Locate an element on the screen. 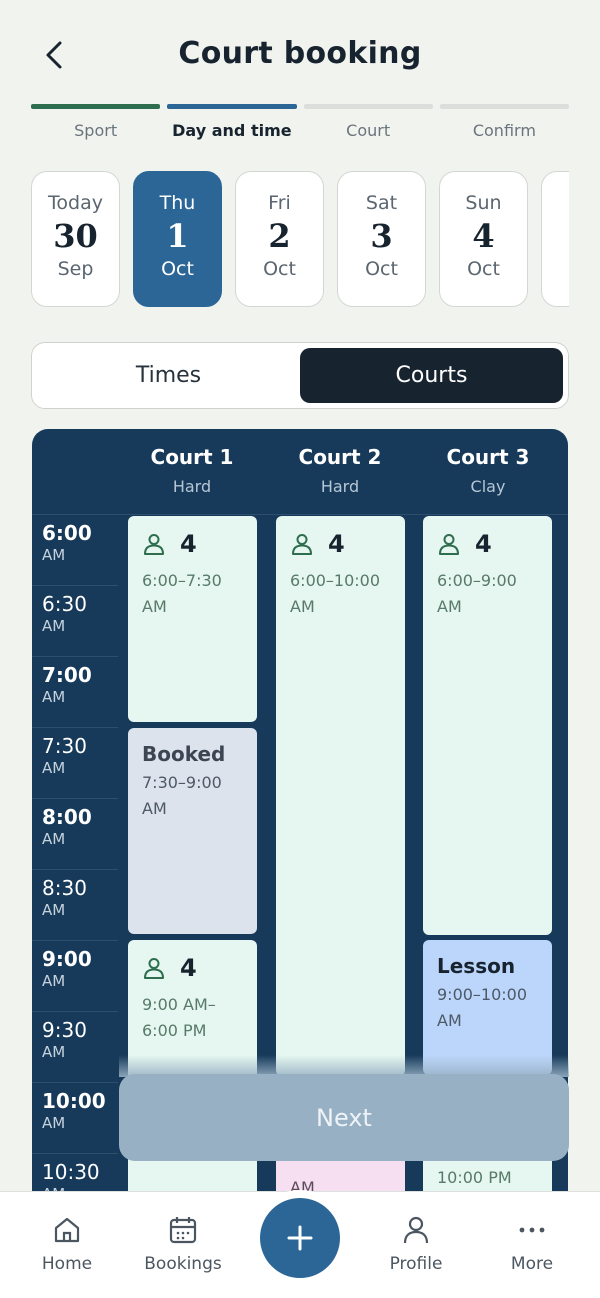 The width and height of the screenshot is (600, 1298). time-label: 10:30AM is located at coordinates (75, 1172).